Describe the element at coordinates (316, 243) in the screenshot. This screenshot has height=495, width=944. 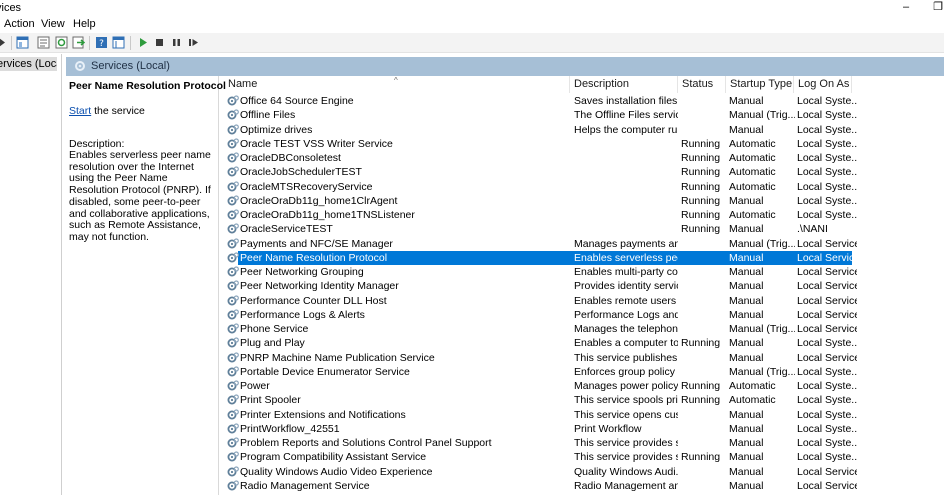
I see `service-name-cell: Payments and NFC/SE Manager` at that location.